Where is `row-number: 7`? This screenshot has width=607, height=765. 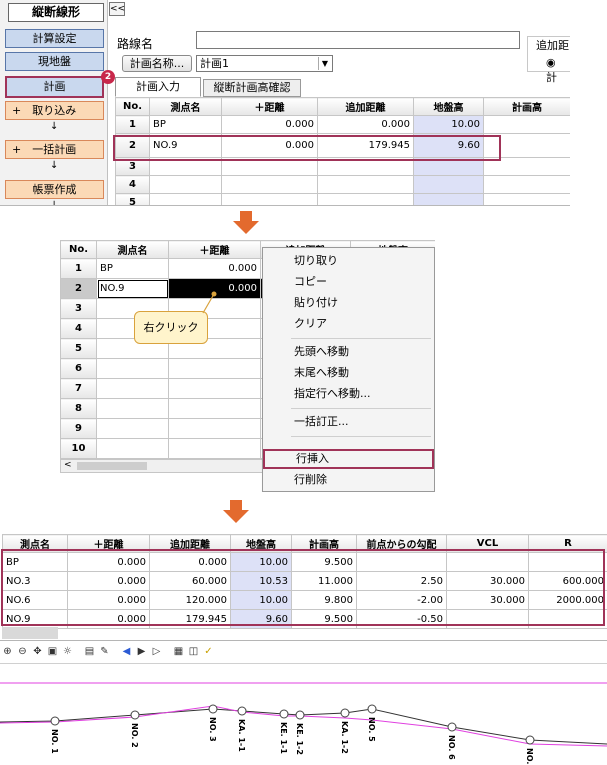 row-number: 7 is located at coordinates (78, 388).